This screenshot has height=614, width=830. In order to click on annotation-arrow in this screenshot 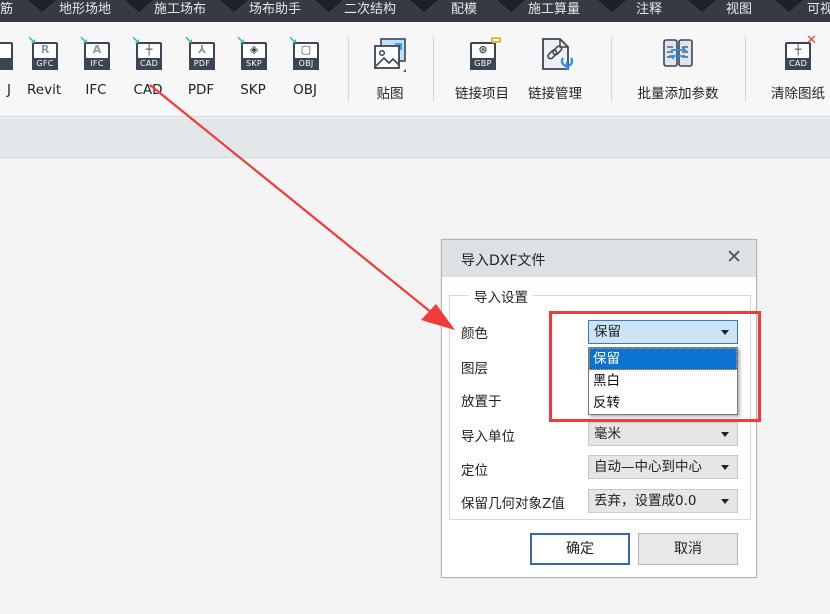, I will do `click(302, 207)`.